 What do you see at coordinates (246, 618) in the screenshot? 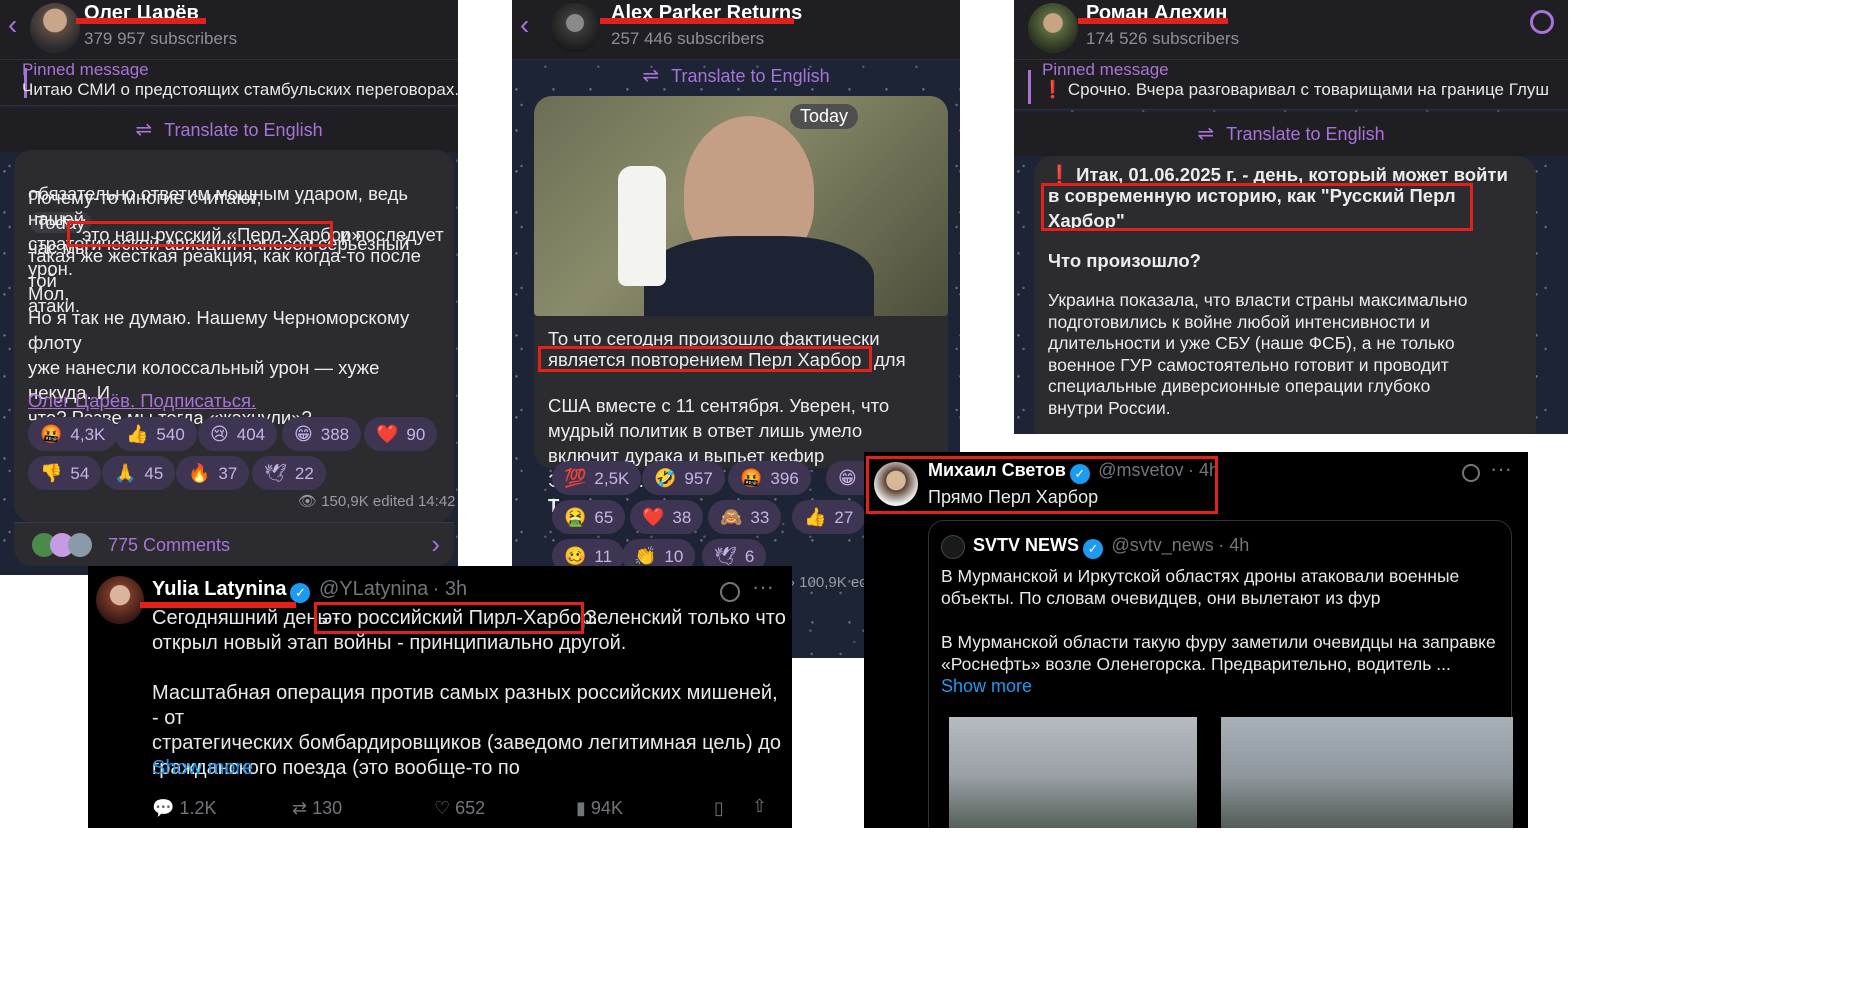
I see `tweet-text-start: Сегодняшний день -` at bounding box center [246, 618].